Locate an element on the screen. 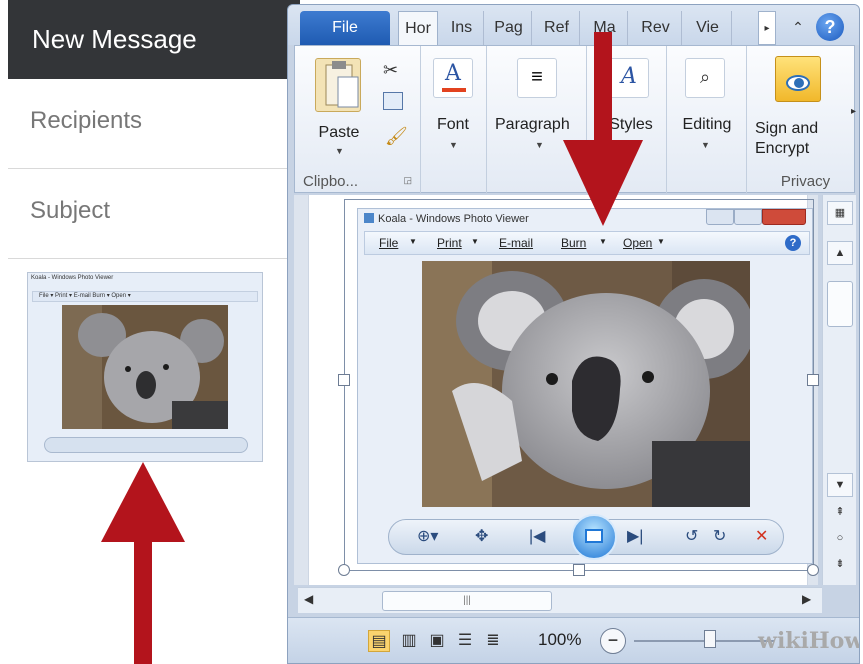 The height and width of the screenshot is (664, 863). photo-viewer-app-icon is located at coordinates (369, 218).